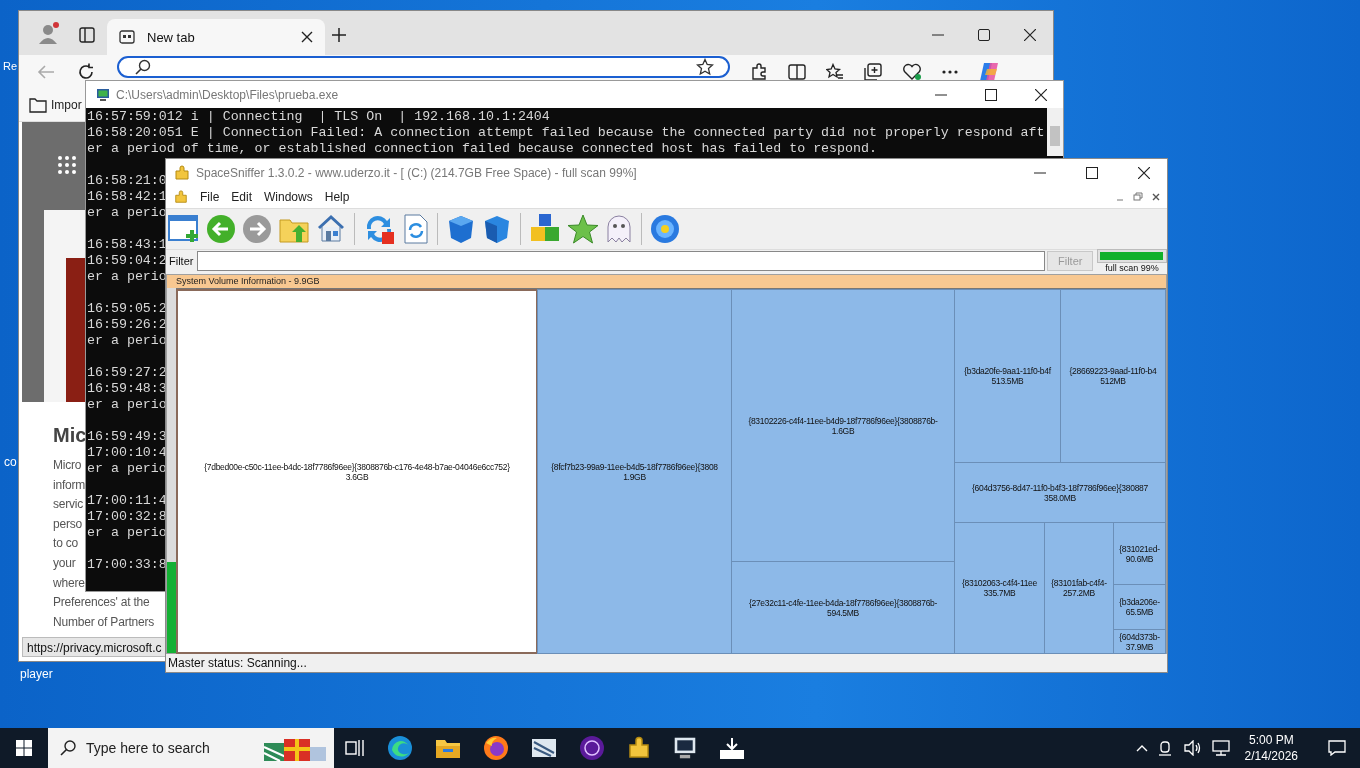  What do you see at coordinates (67, 165) in the screenshot?
I see `app-launcher-icon` at bounding box center [67, 165].